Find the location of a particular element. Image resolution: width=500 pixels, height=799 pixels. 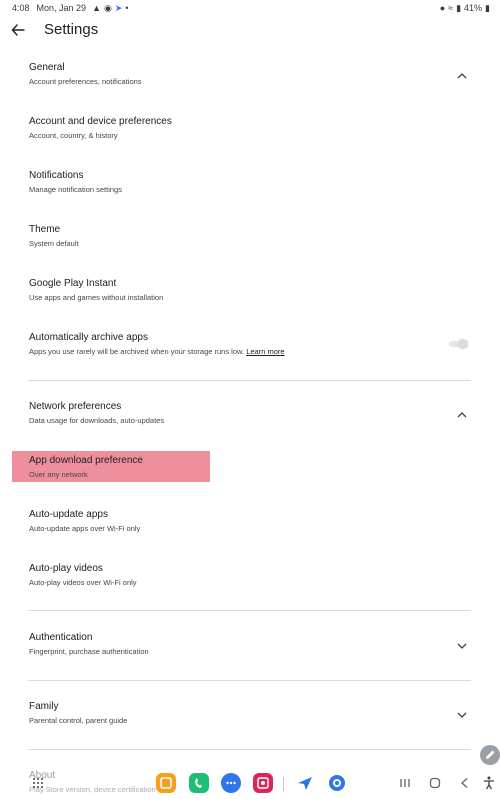

app-bar: Settings is located at coordinates (250, 32).